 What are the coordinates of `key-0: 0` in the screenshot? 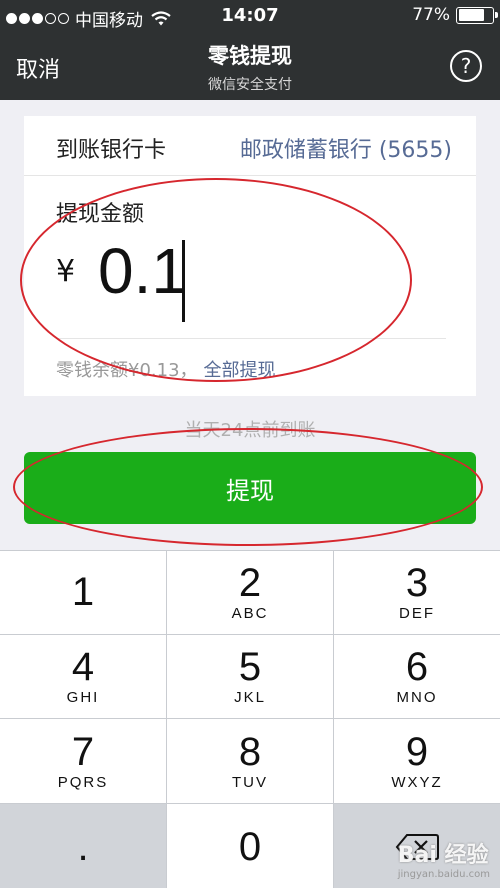 It's located at (250, 846).